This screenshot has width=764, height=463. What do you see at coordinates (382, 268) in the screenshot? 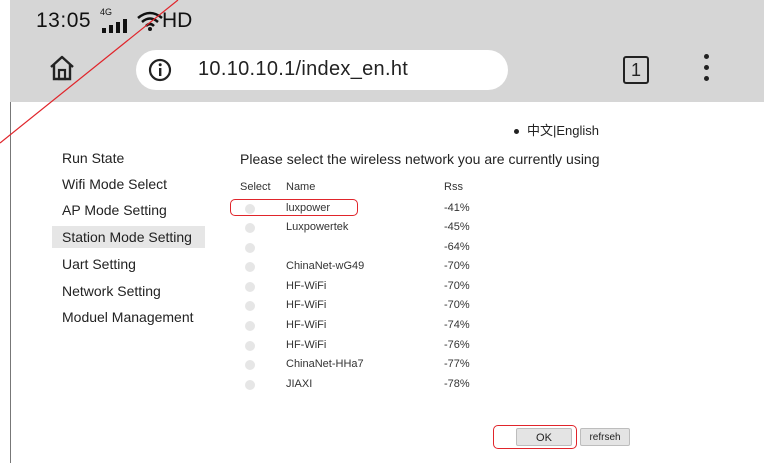
I see `network-row: ChinaNet-wG49 -70%` at bounding box center [382, 268].